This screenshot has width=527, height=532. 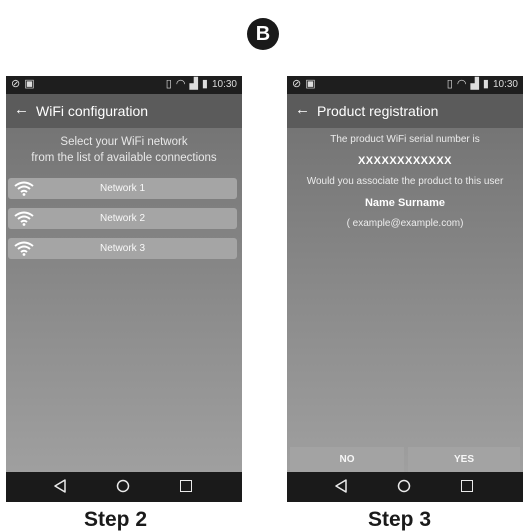 I want to click on app-bar: ← Product registration, so click(x=405, y=111).